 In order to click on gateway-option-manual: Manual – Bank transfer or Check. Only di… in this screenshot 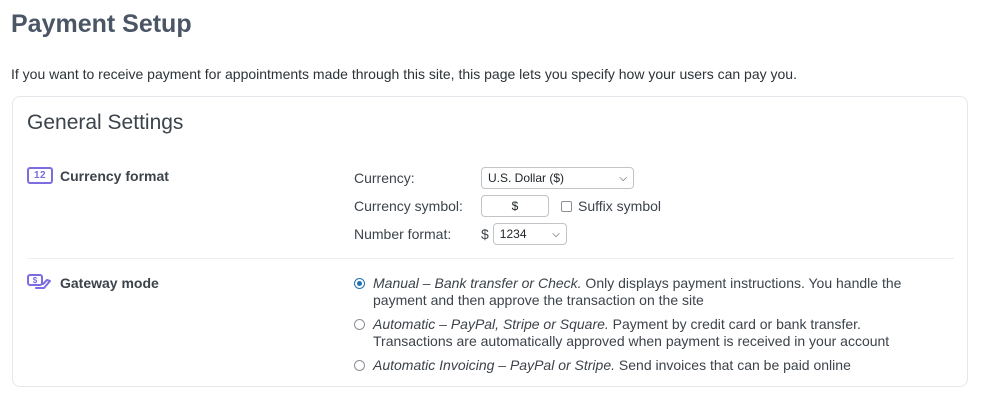, I will do `click(644, 292)`.